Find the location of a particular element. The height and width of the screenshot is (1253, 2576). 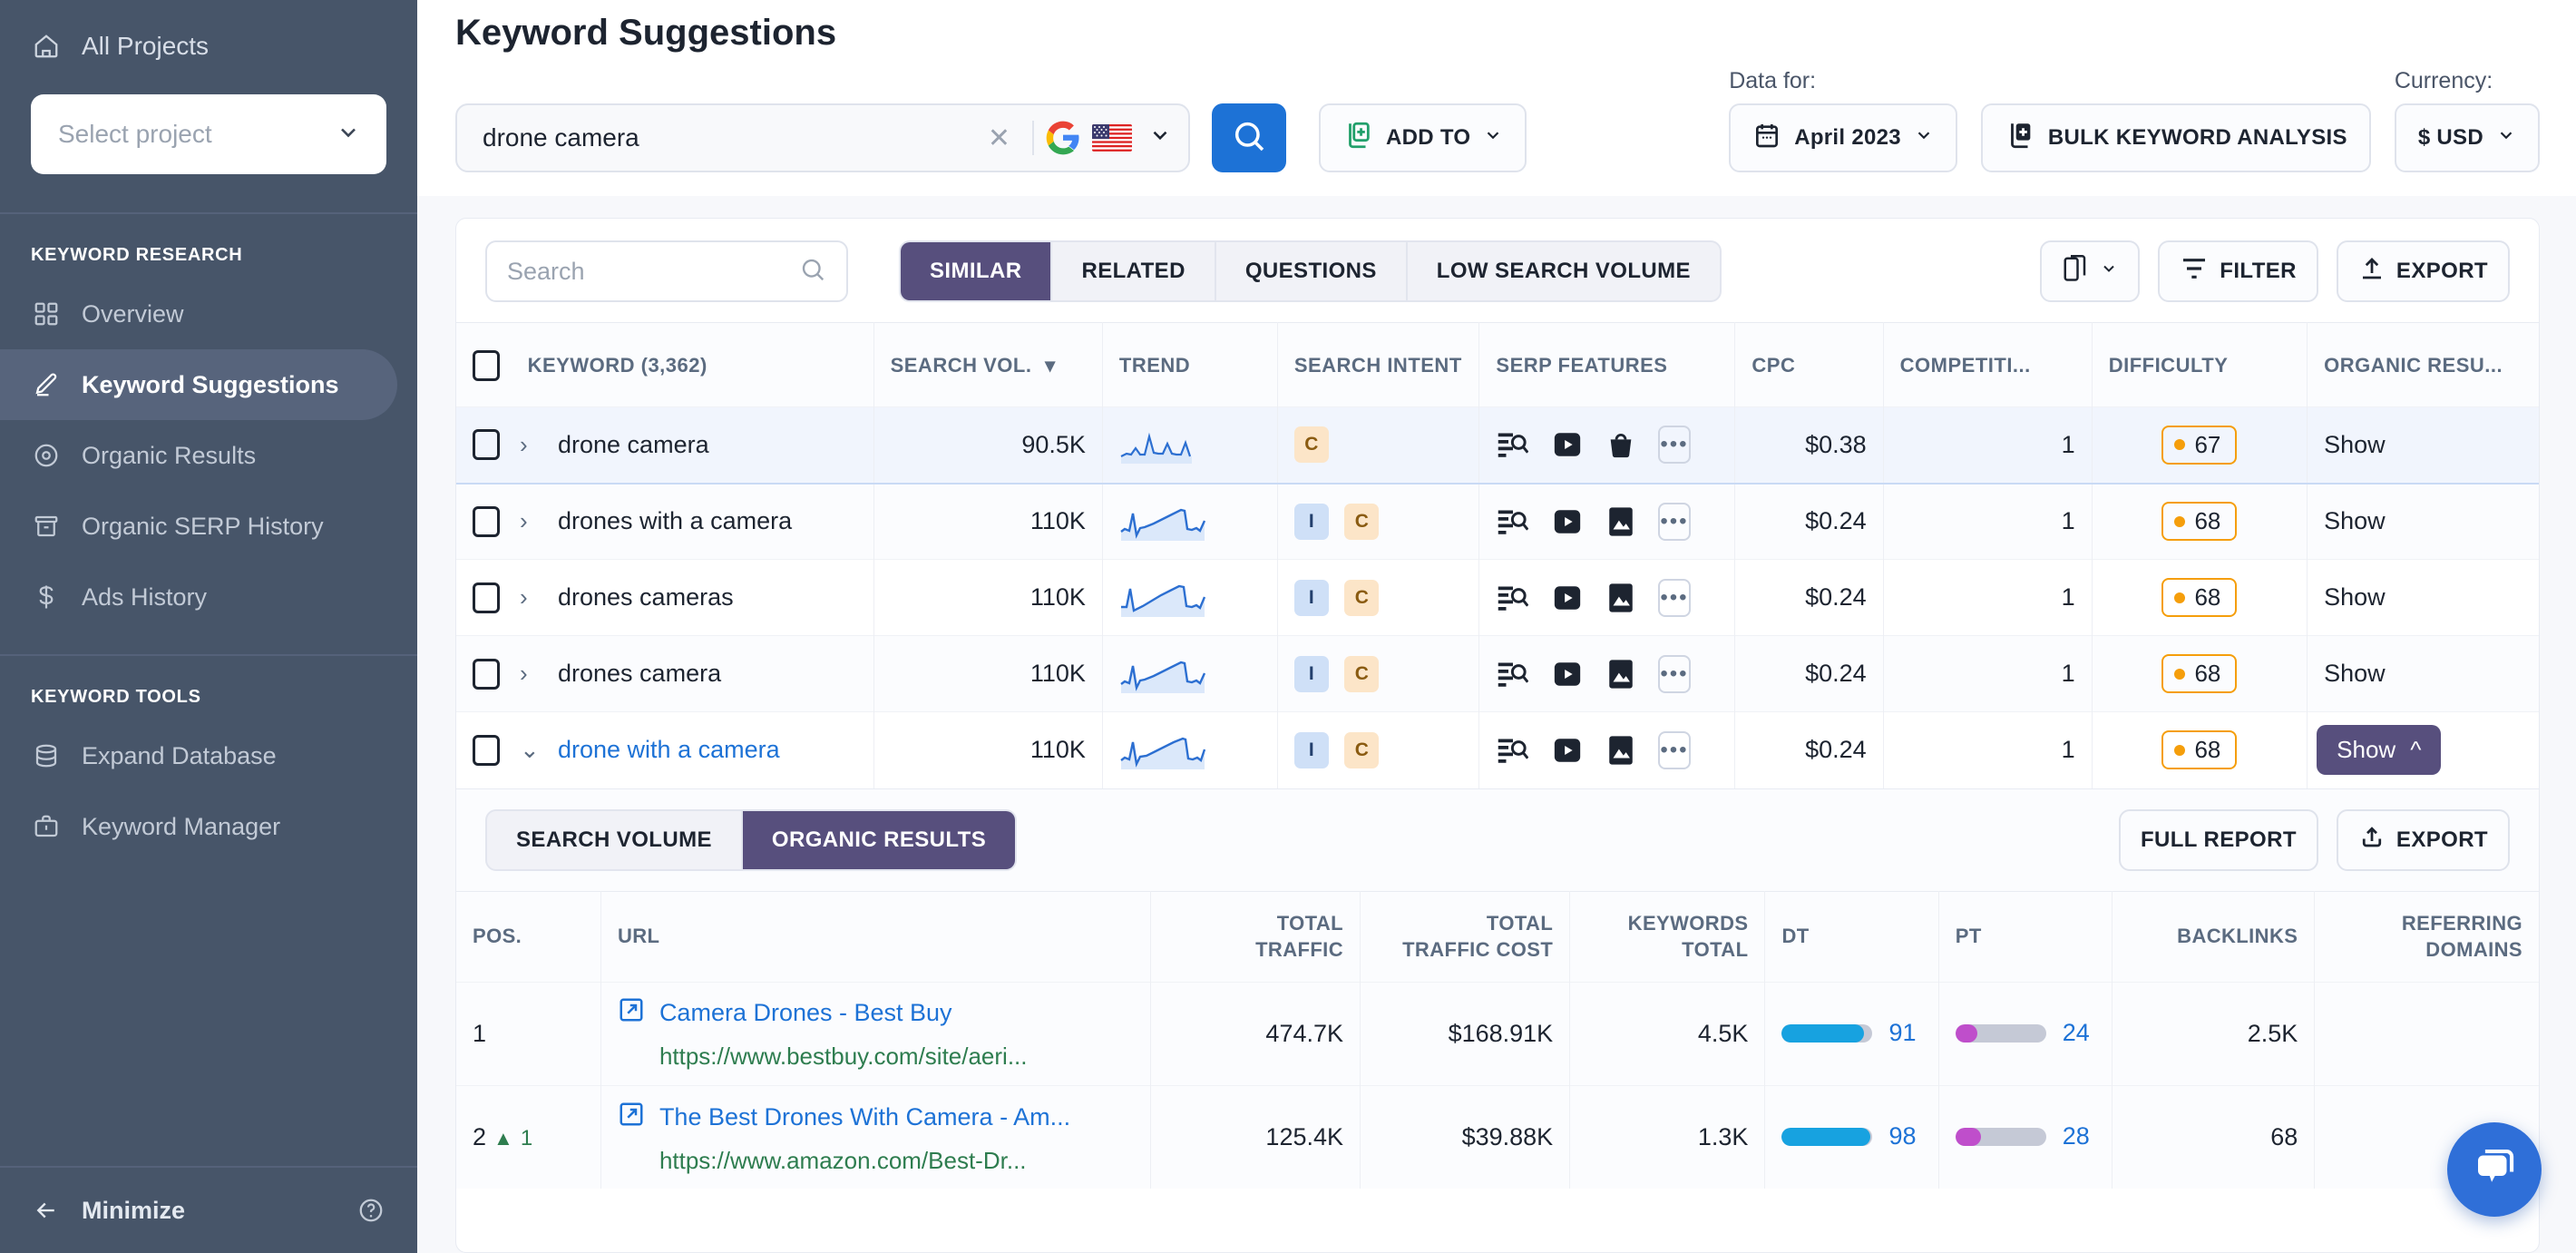

table-search-input: Search is located at coordinates (666, 271).